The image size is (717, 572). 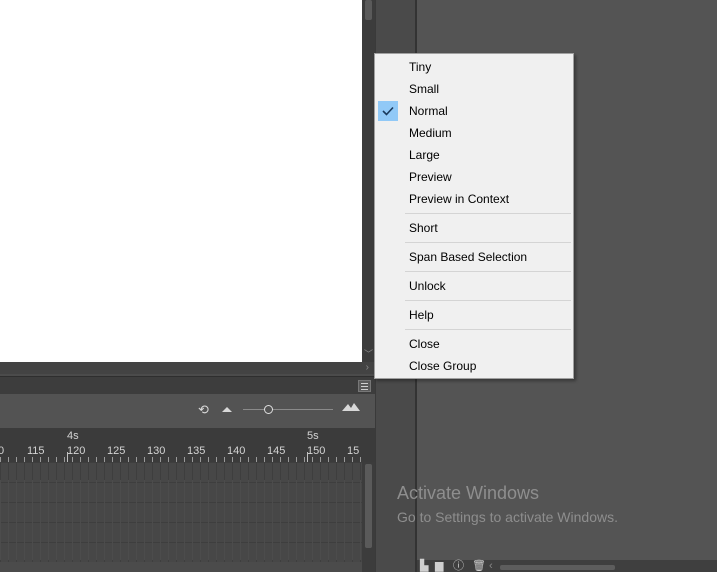 I want to click on menu-item-help: Help, so click(x=474, y=315).